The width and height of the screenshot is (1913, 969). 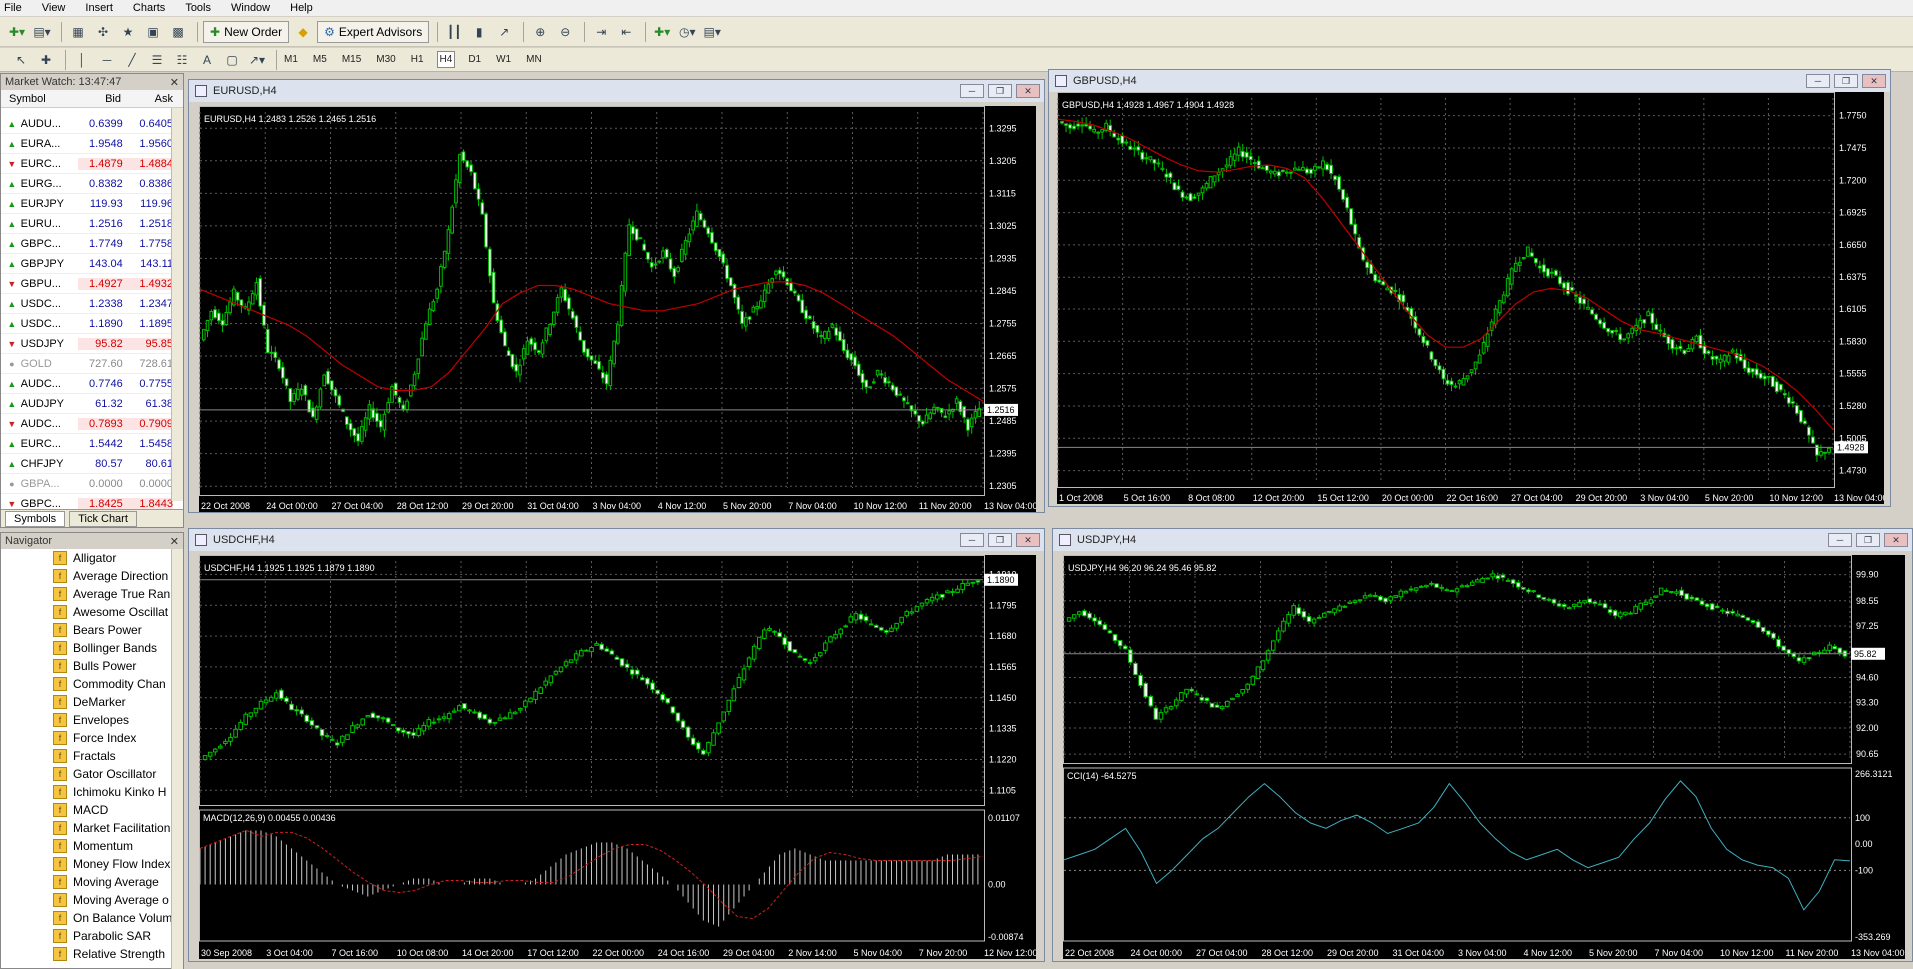 I want to click on menu-tools: Tools, so click(x=198, y=8).